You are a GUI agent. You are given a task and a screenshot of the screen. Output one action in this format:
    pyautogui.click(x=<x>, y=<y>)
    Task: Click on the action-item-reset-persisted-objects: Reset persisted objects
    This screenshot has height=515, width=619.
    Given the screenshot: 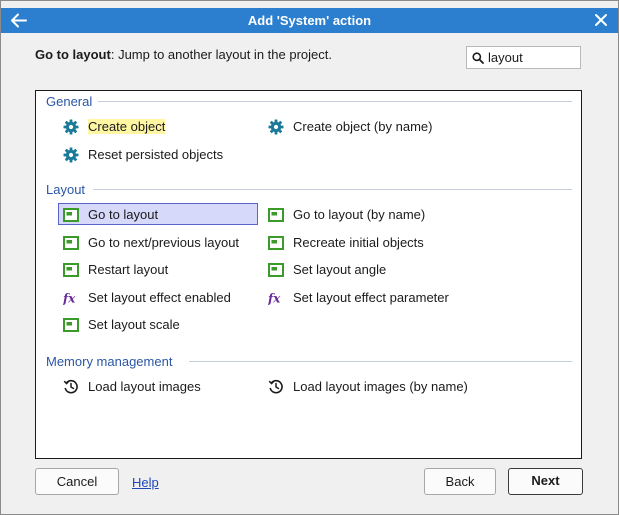 What is the action you would take?
    pyautogui.click(x=158, y=154)
    